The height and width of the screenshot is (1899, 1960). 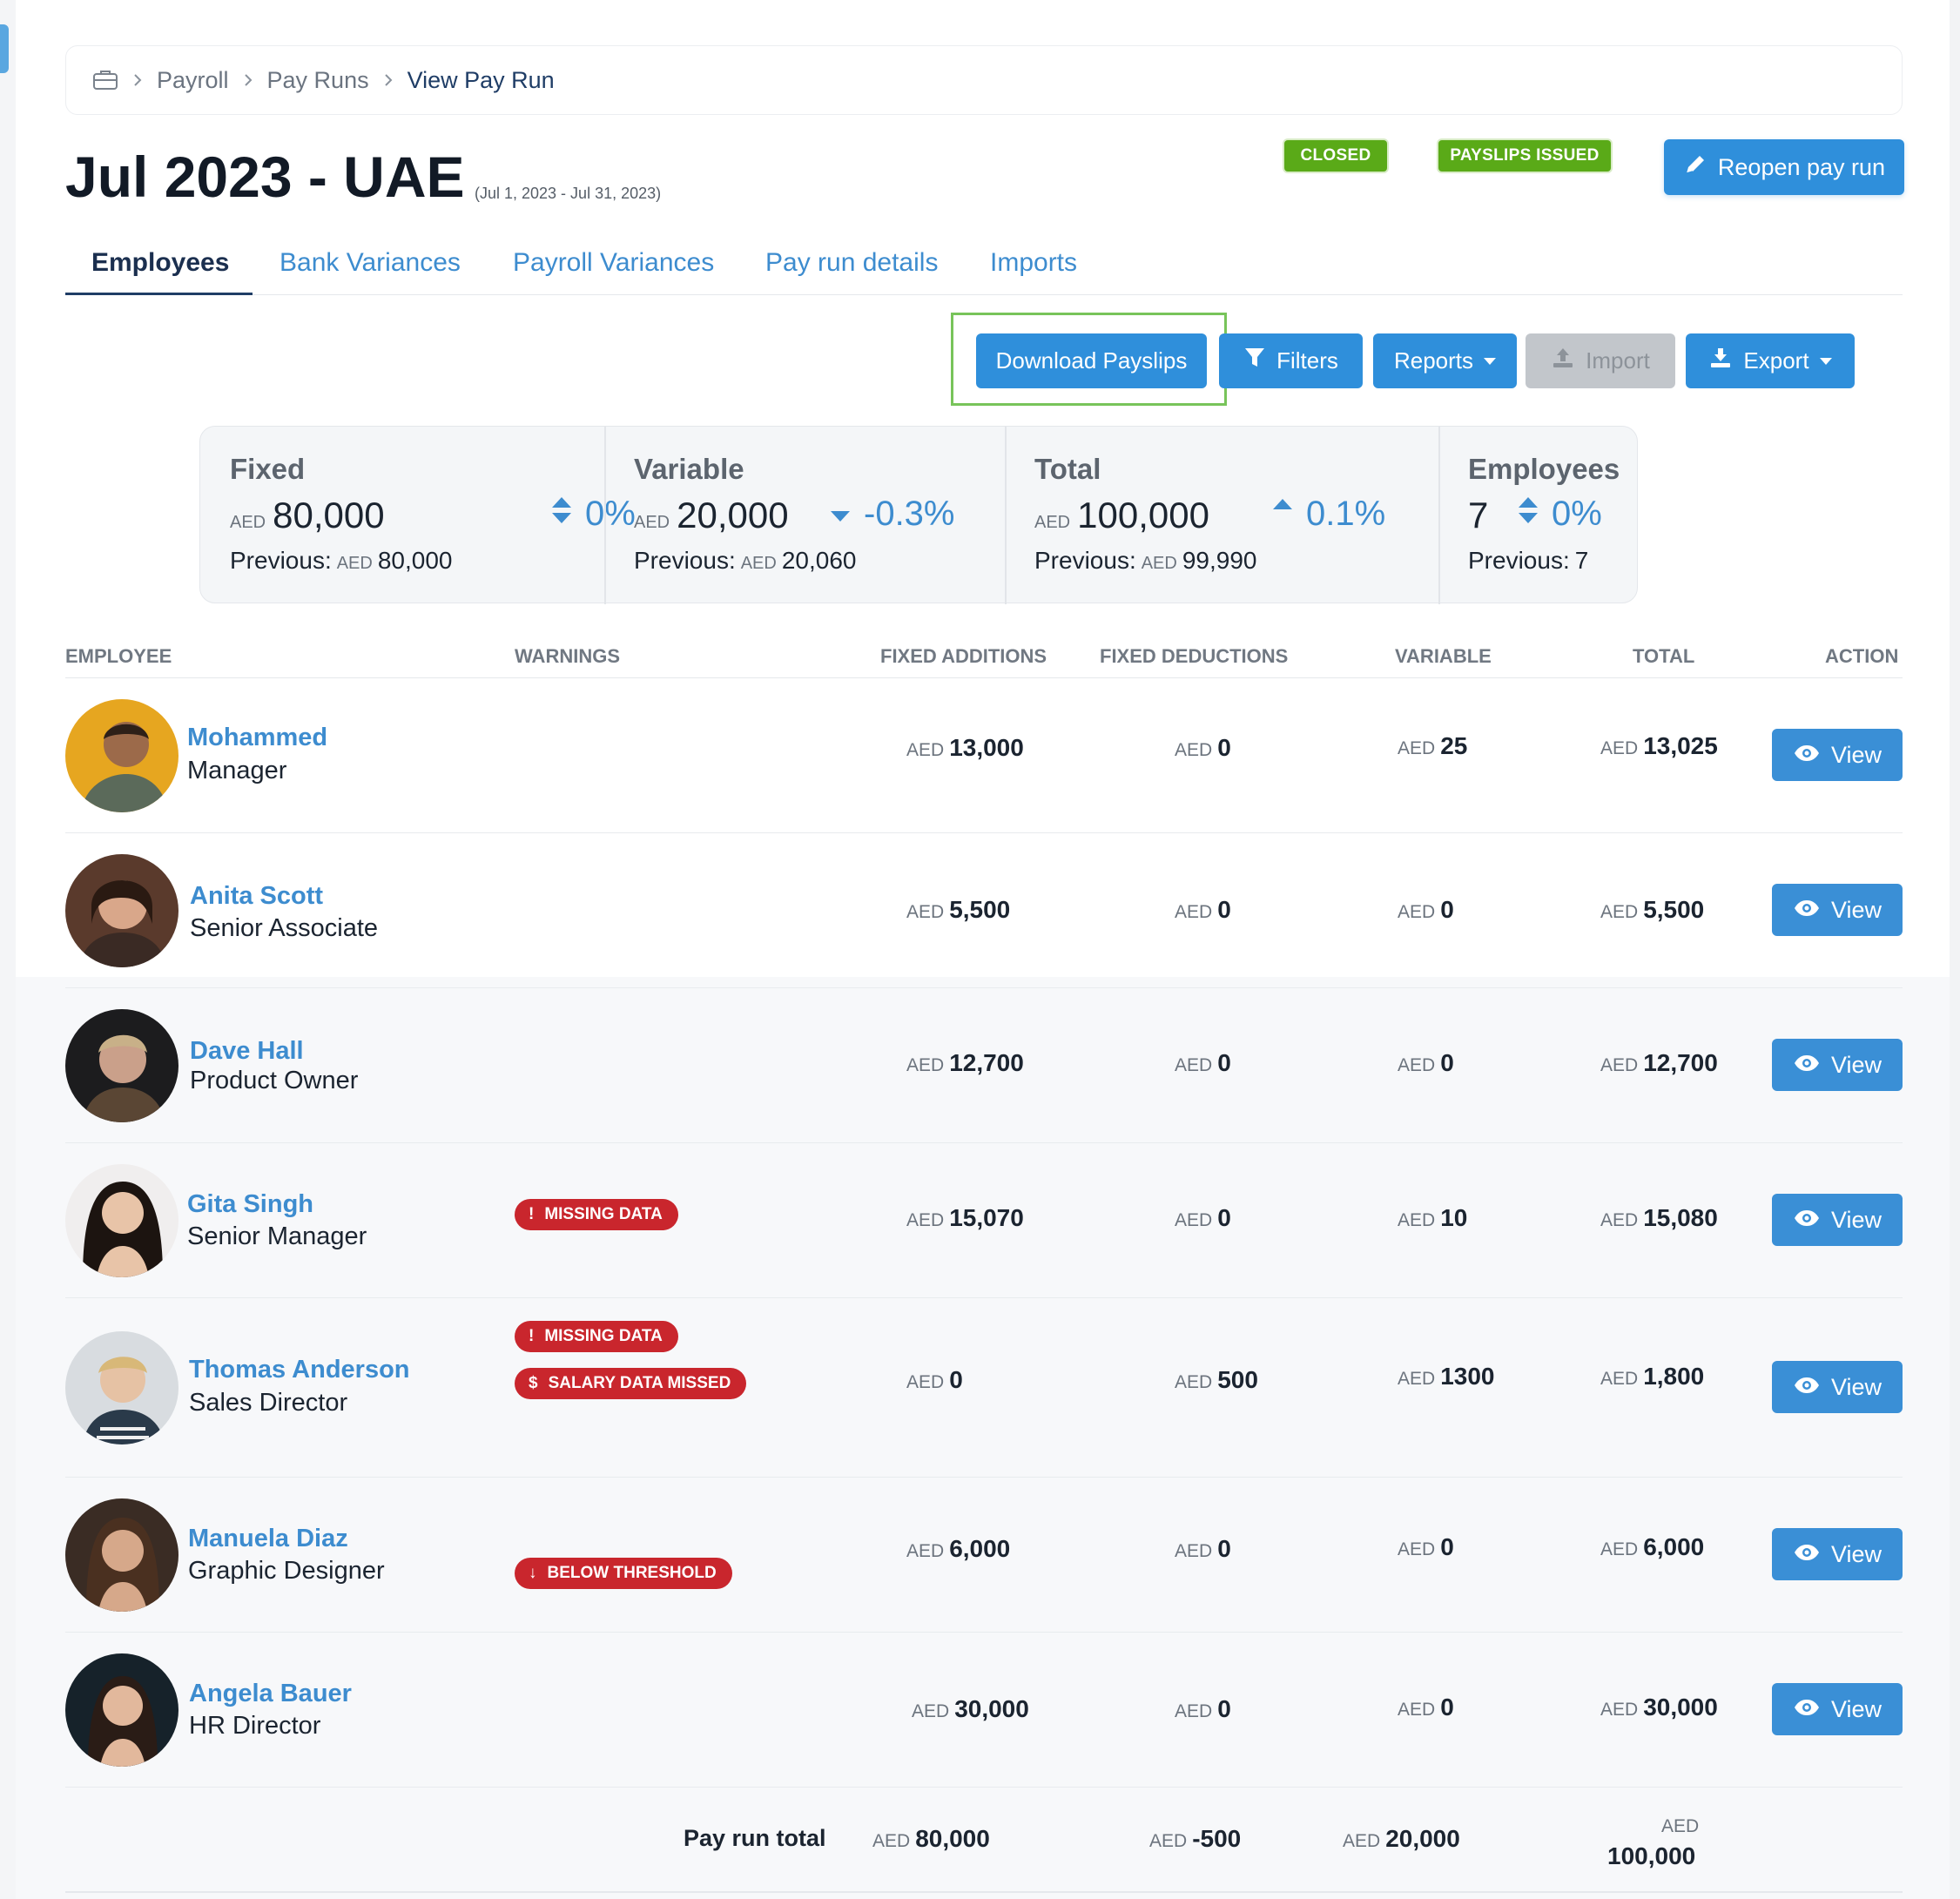 What do you see at coordinates (4, 48) in the screenshot?
I see `sidebar-toggle` at bounding box center [4, 48].